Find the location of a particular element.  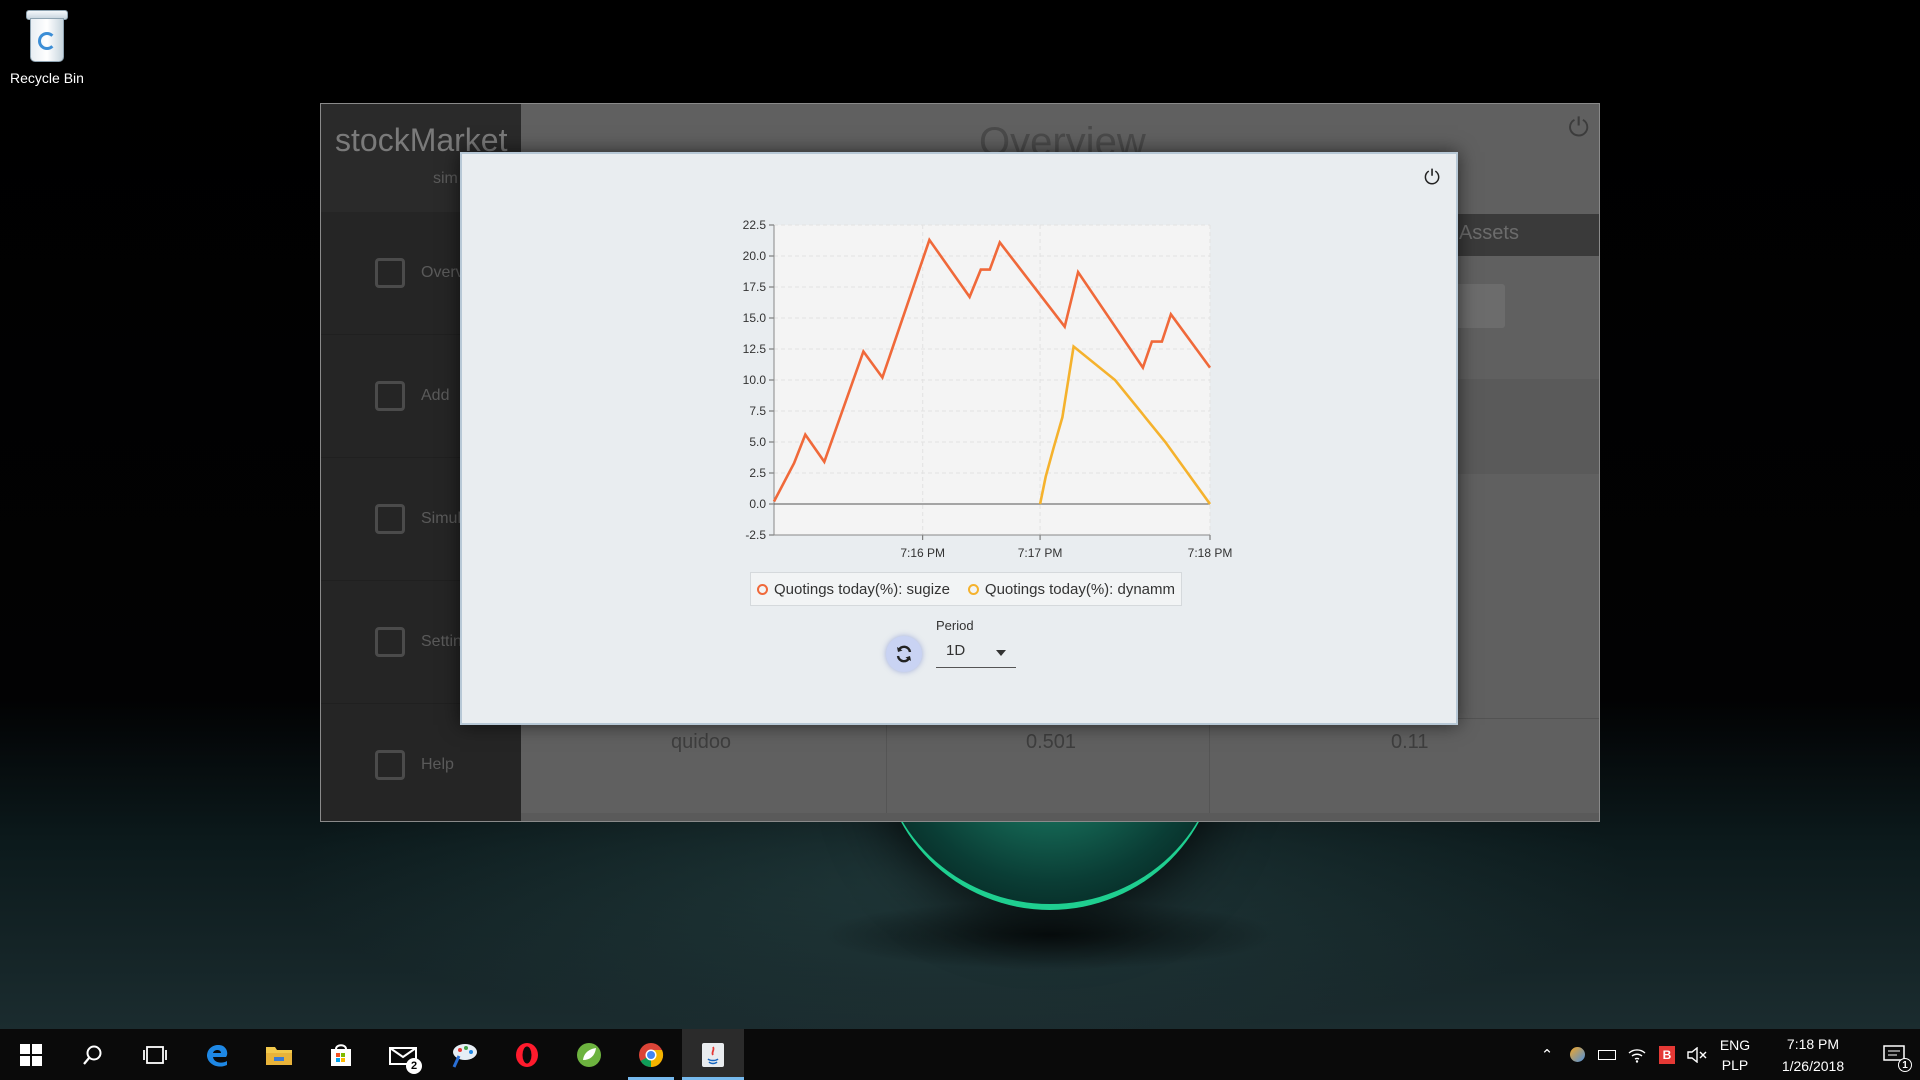

y-tick-label: 7.5 is located at coordinates (757, 411).